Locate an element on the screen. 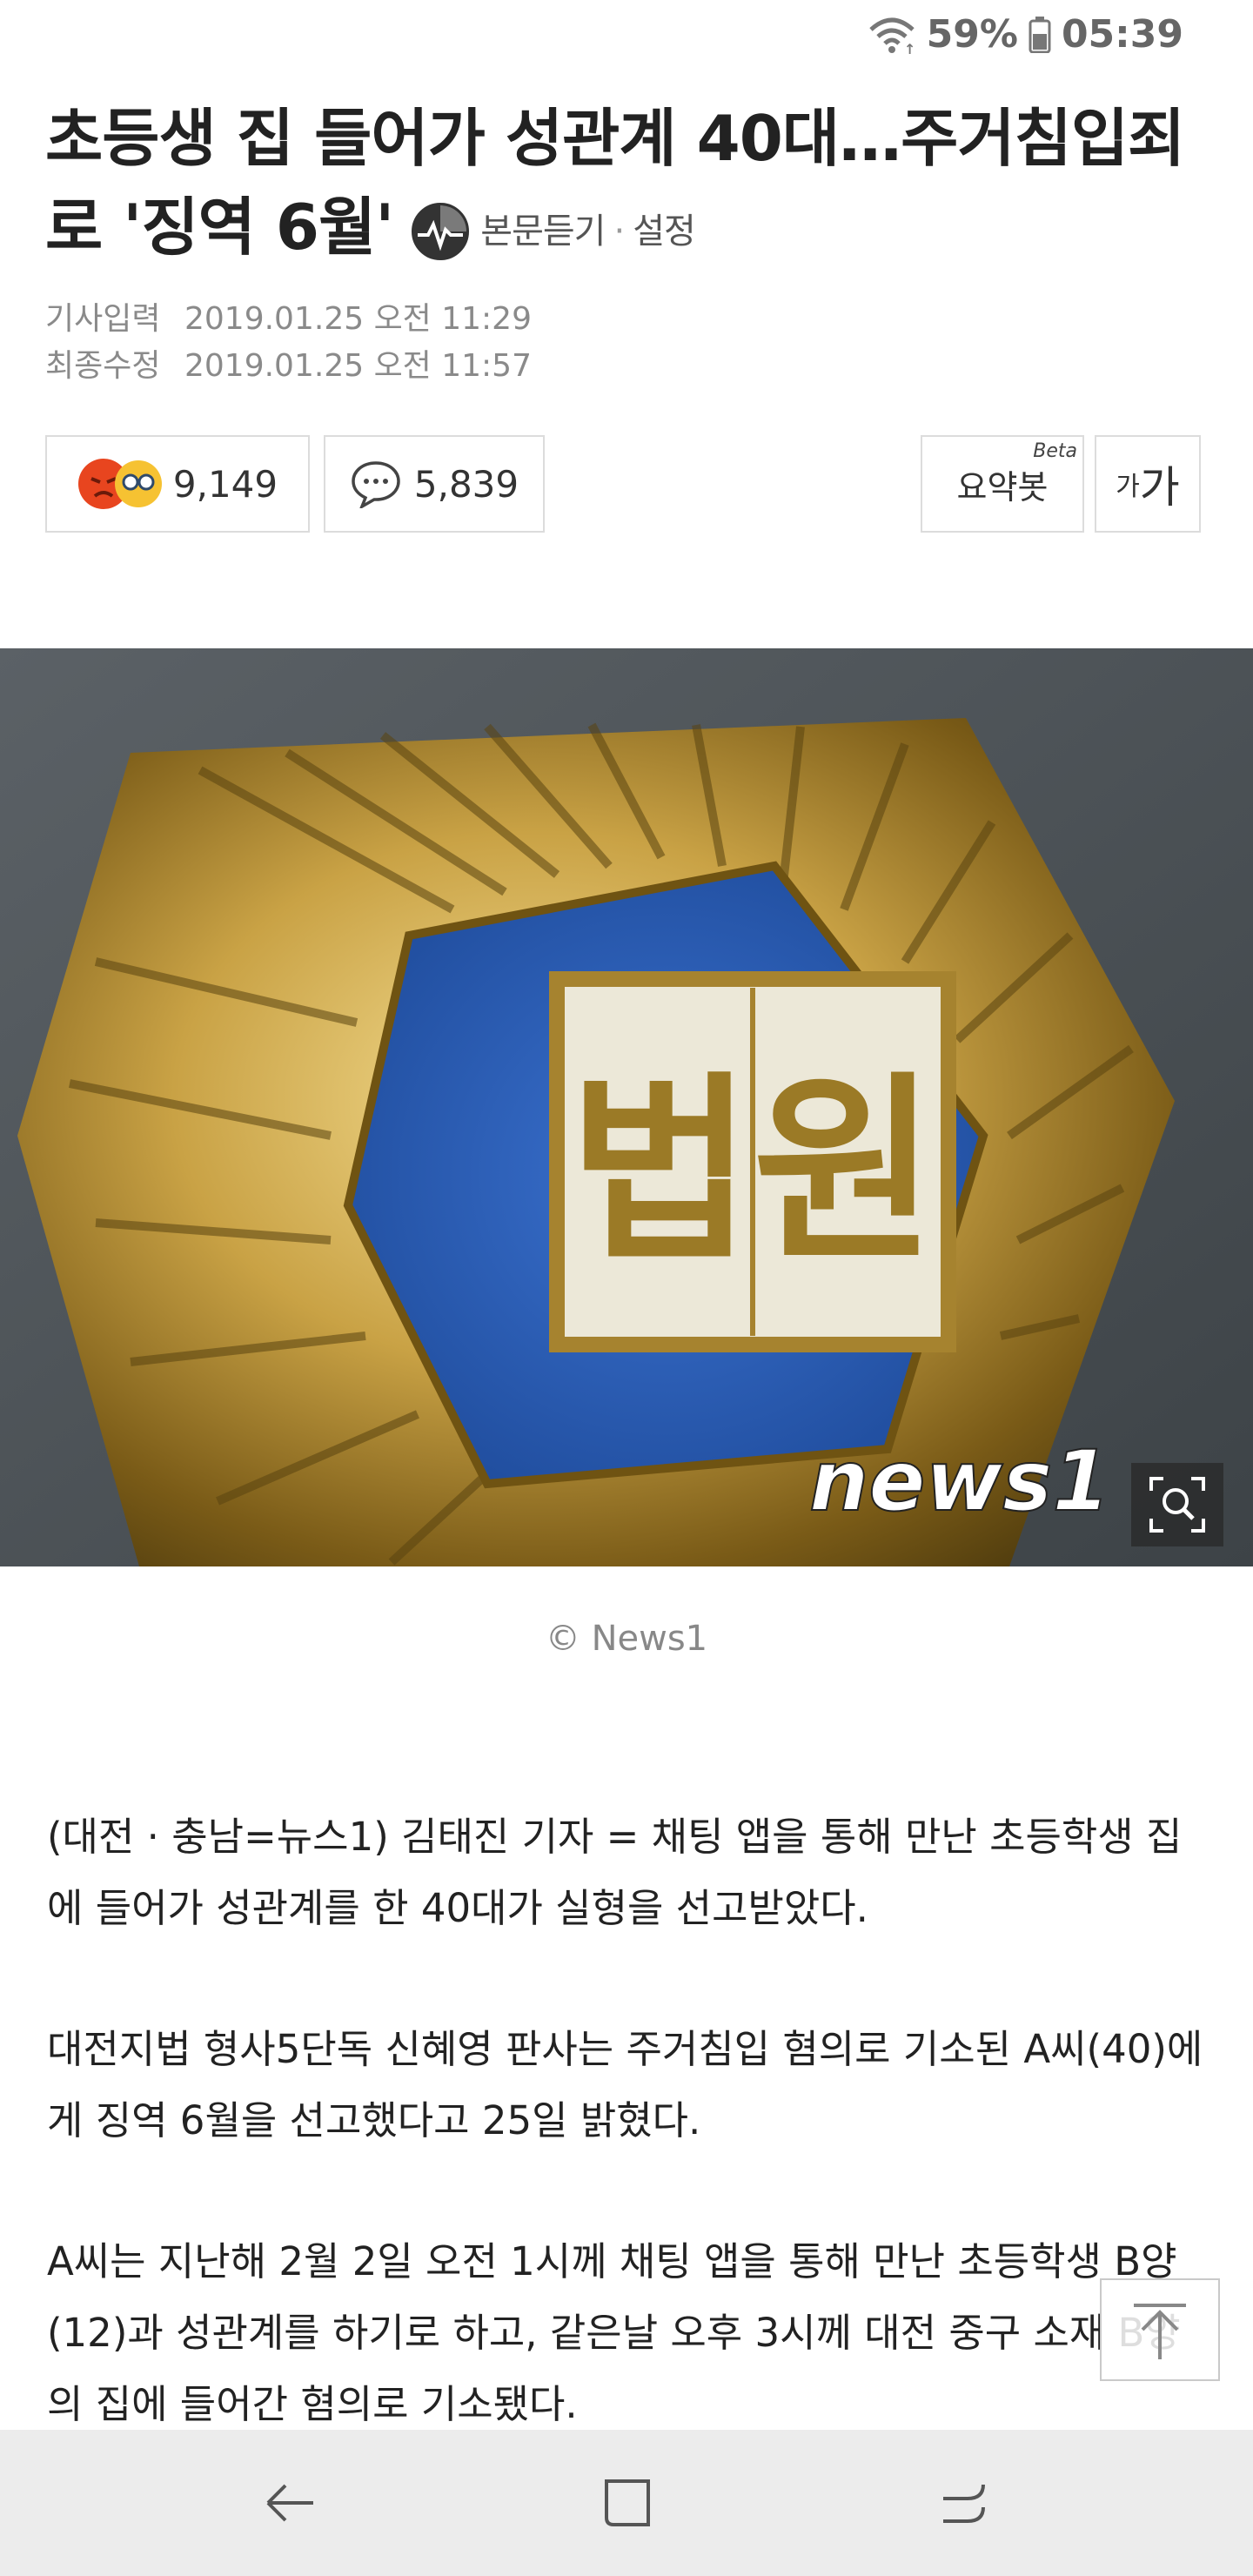  listen-button: 본문듣기 is located at coordinates (543, 231).